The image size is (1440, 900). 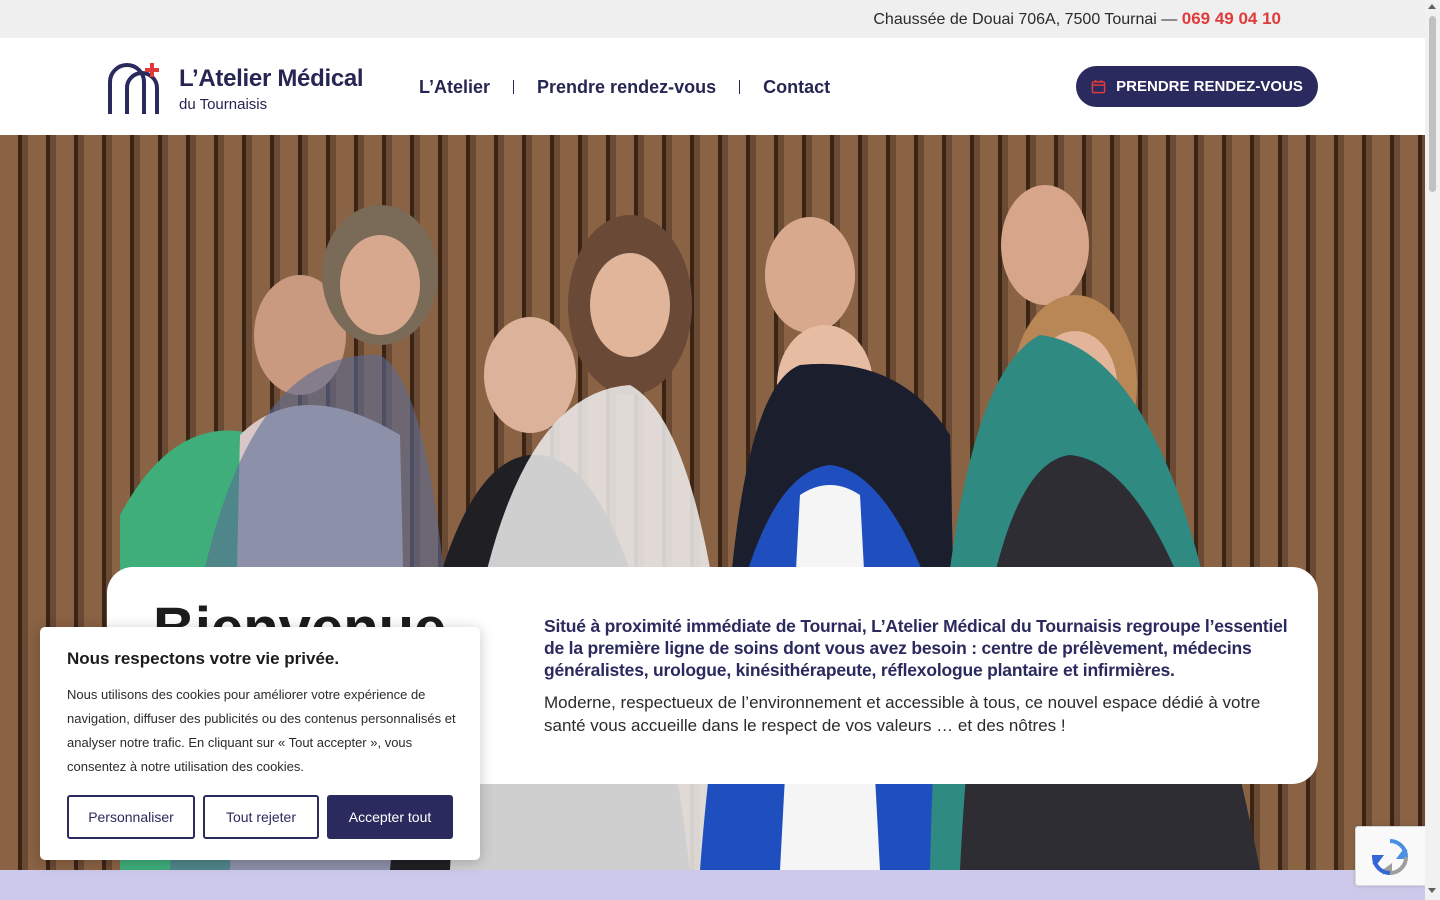 I want to click on logo-mark-icon, so click(x=133, y=88).